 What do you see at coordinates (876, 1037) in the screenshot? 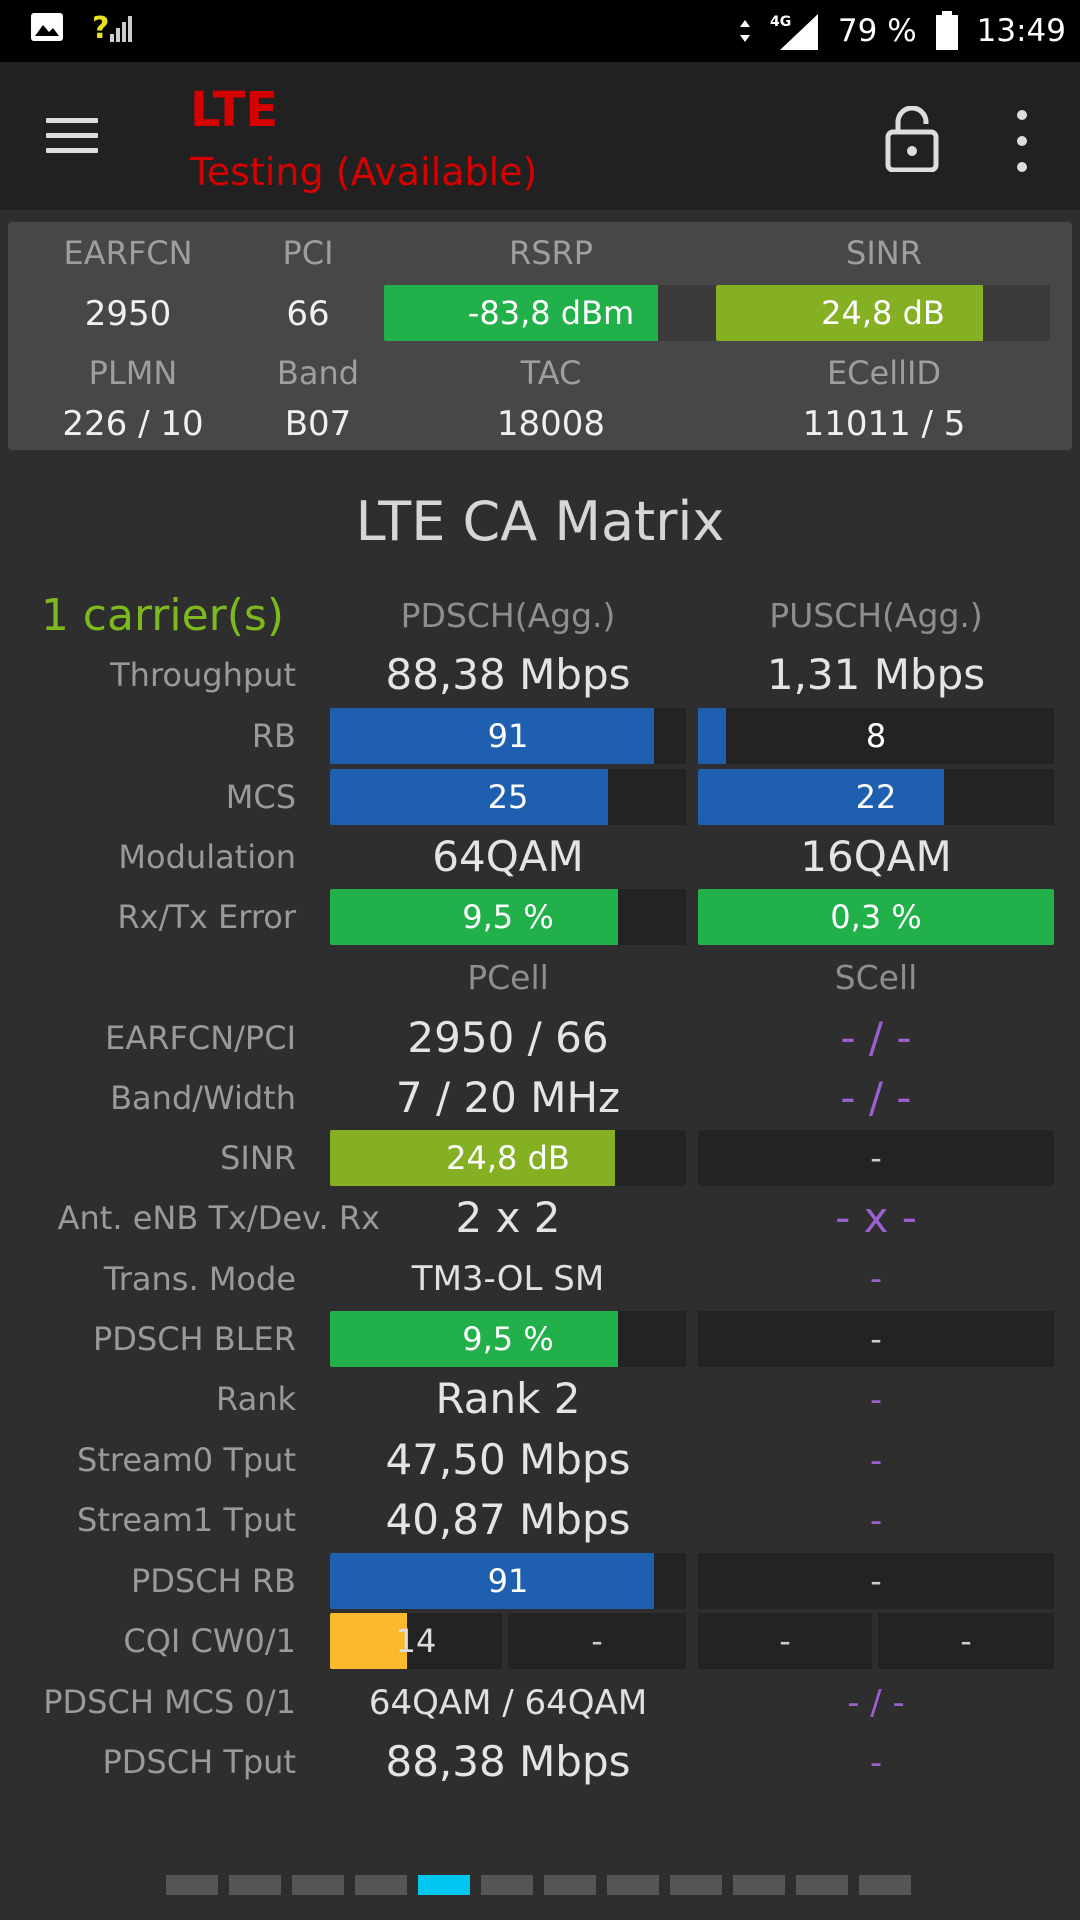
I see `scell-earfcn-pci: - / -` at bounding box center [876, 1037].